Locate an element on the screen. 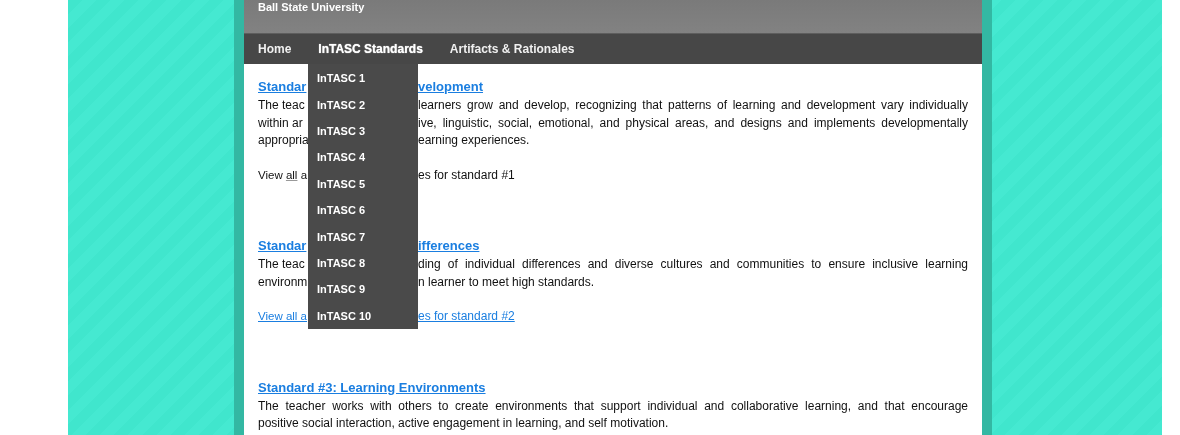 This screenshot has width=1180, height=435. view-text: es for standard #1 is located at coordinates (467, 175).